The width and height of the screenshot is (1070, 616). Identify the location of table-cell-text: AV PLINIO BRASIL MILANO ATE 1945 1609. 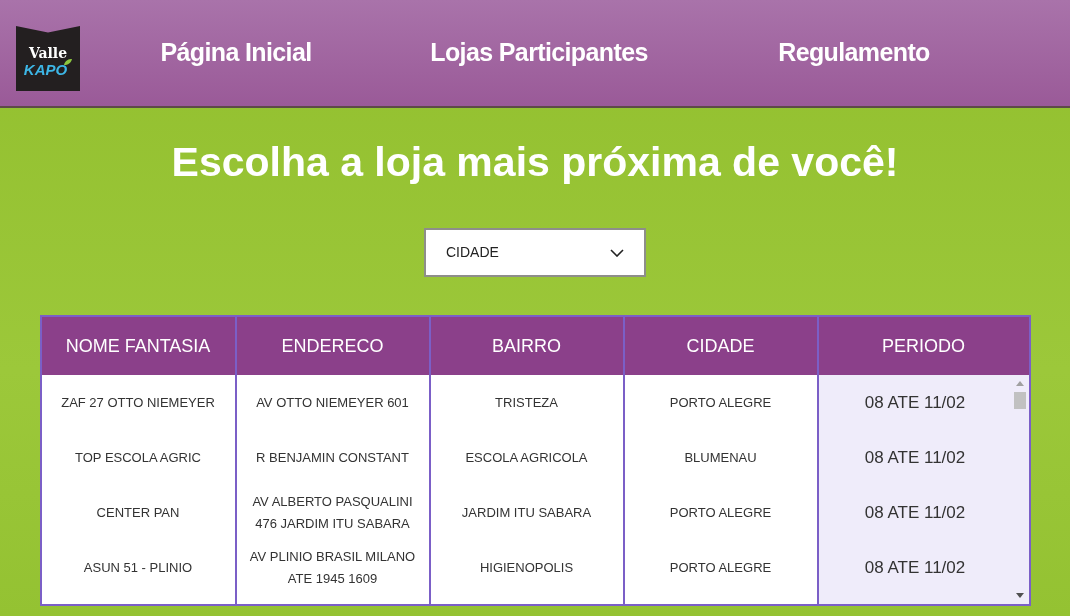
(332, 567).